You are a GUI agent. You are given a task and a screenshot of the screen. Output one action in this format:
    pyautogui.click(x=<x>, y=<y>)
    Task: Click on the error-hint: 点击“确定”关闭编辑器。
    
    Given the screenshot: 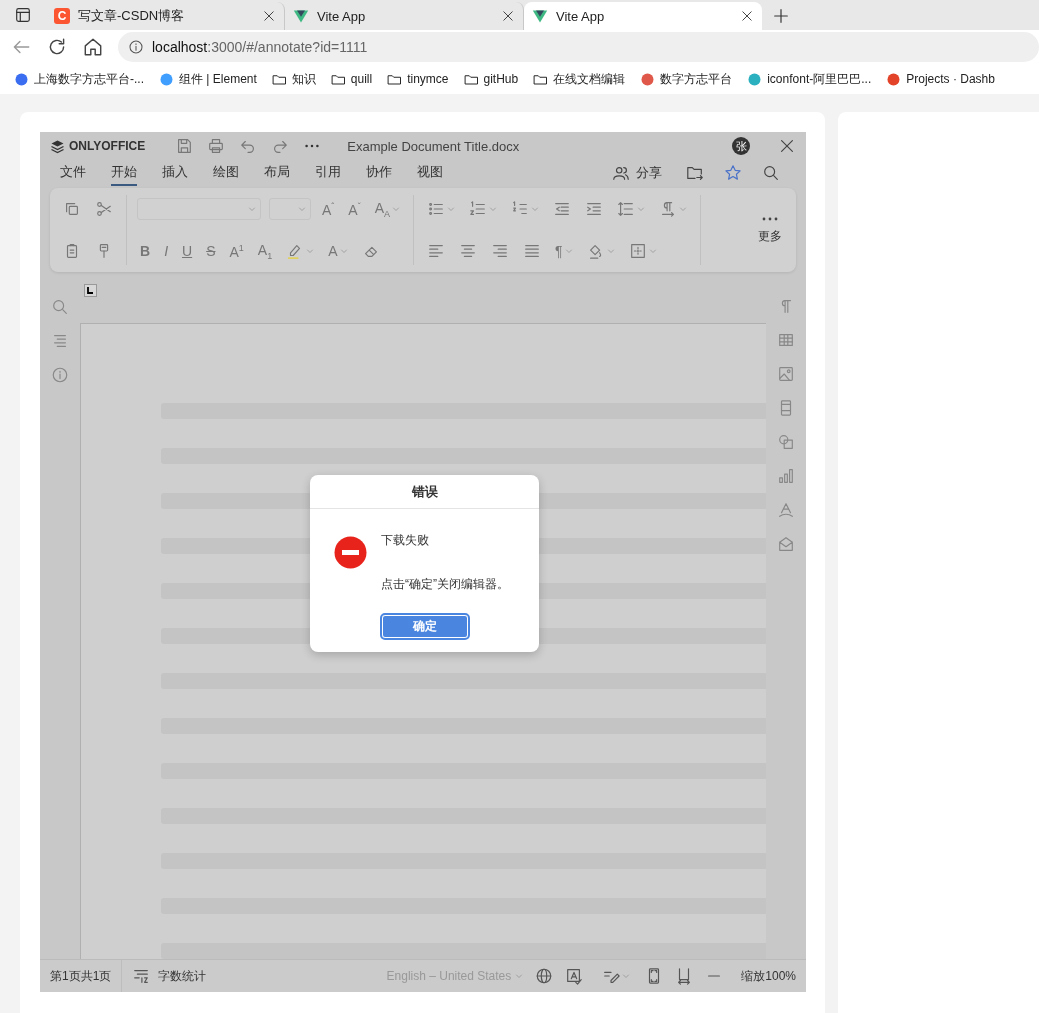 What is the action you would take?
    pyautogui.click(x=445, y=584)
    